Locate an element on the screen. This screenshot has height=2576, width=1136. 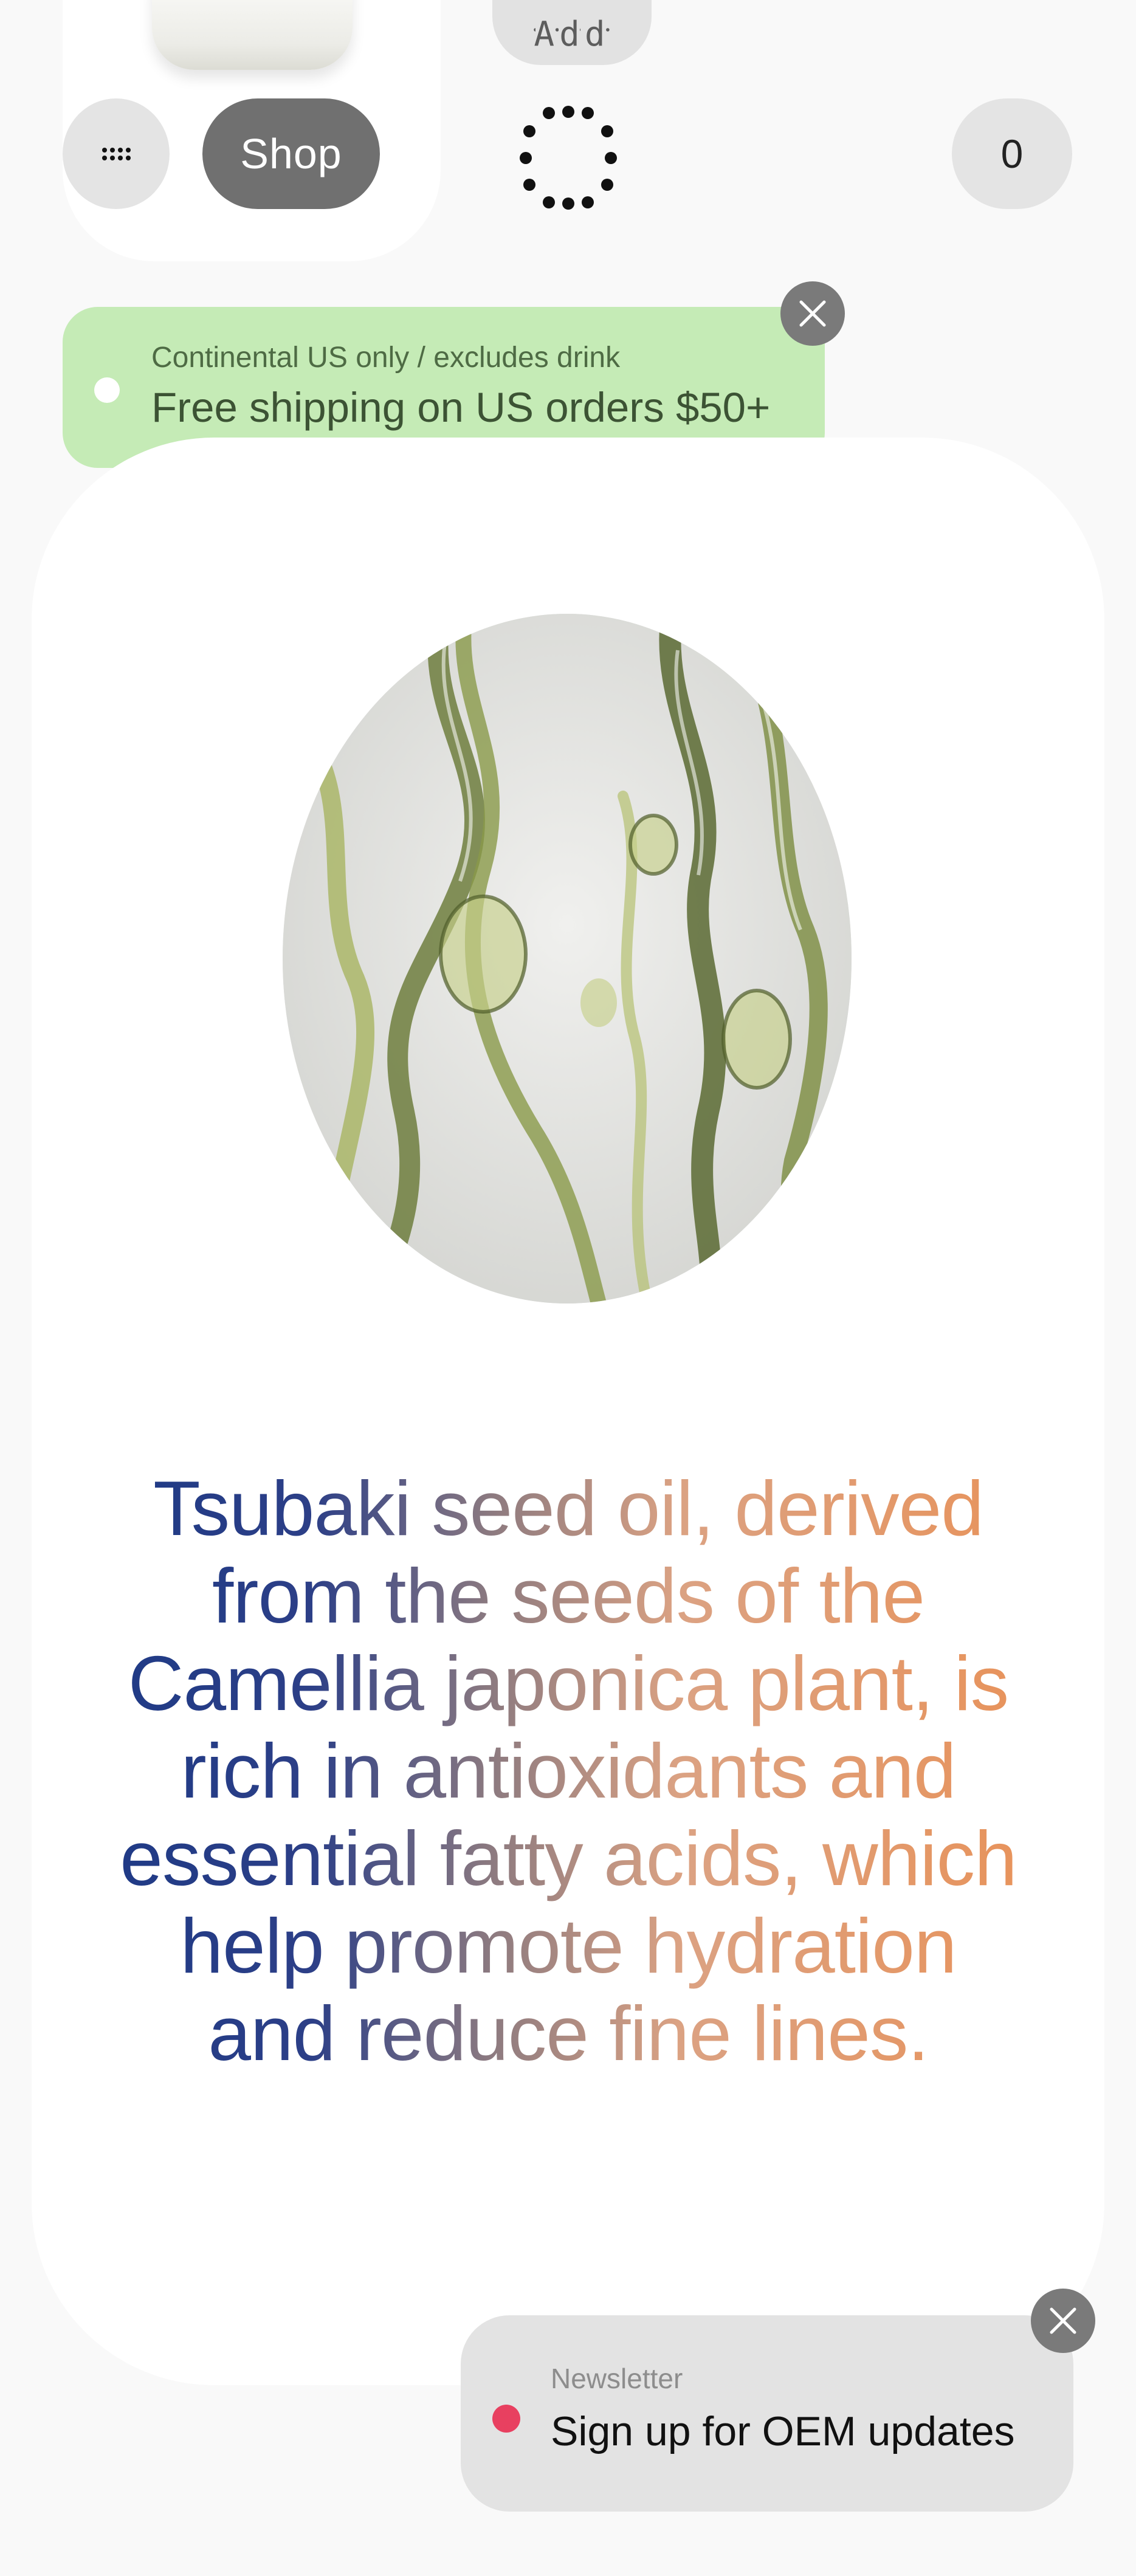
oil-drip-image is located at coordinates (567, 958).